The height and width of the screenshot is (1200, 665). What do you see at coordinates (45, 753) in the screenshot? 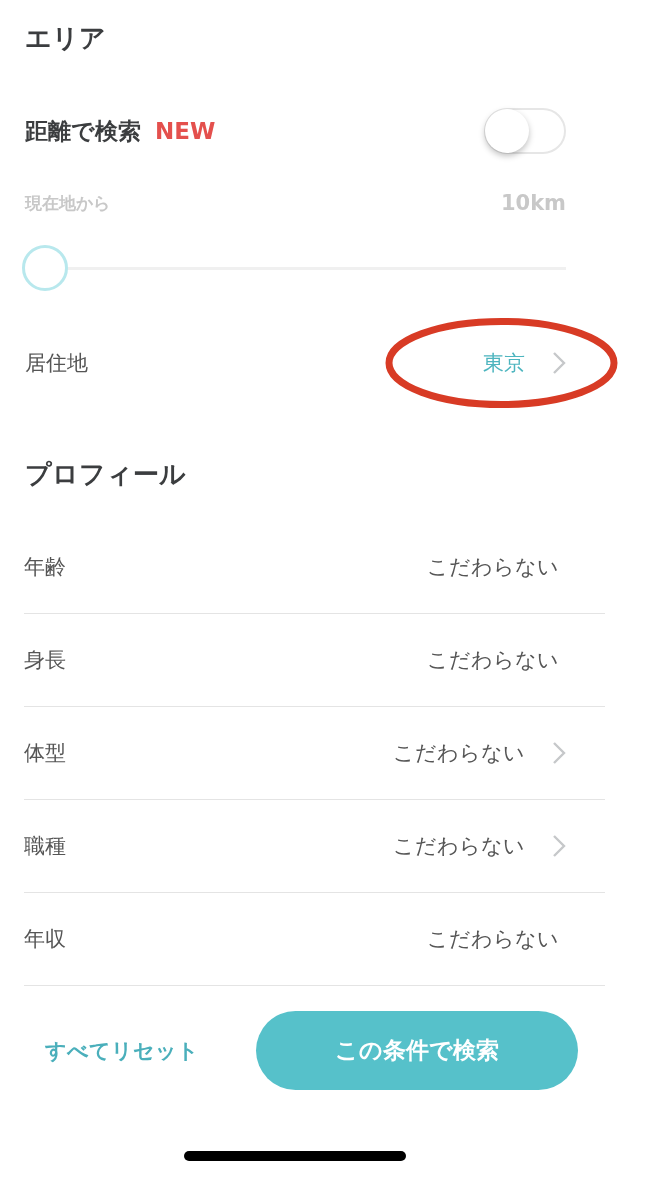
I see `row-label: 体型` at bounding box center [45, 753].